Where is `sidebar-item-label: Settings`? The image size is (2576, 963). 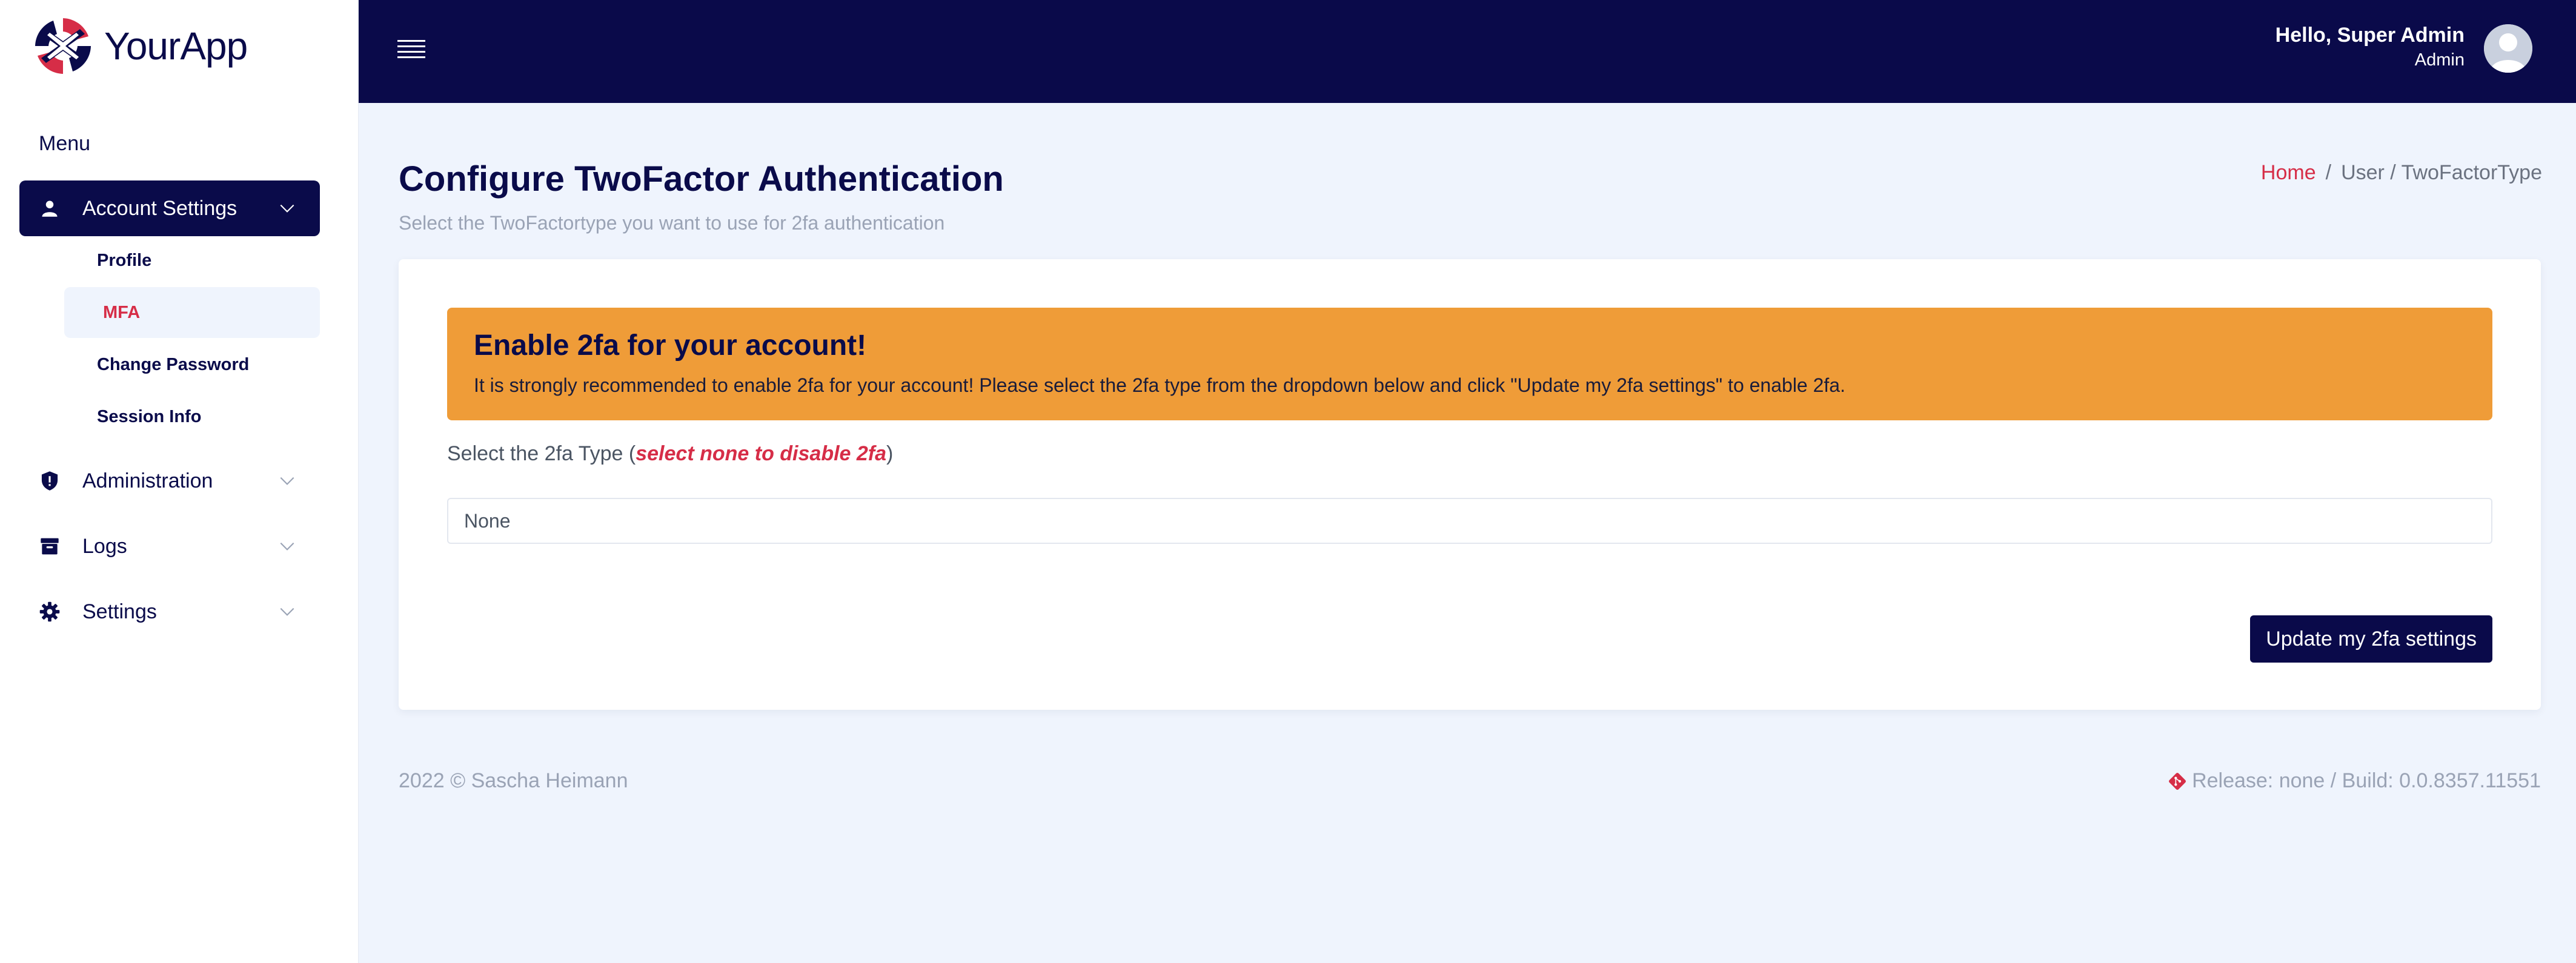 sidebar-item-label: Settings is located at coordinates (119, 611).